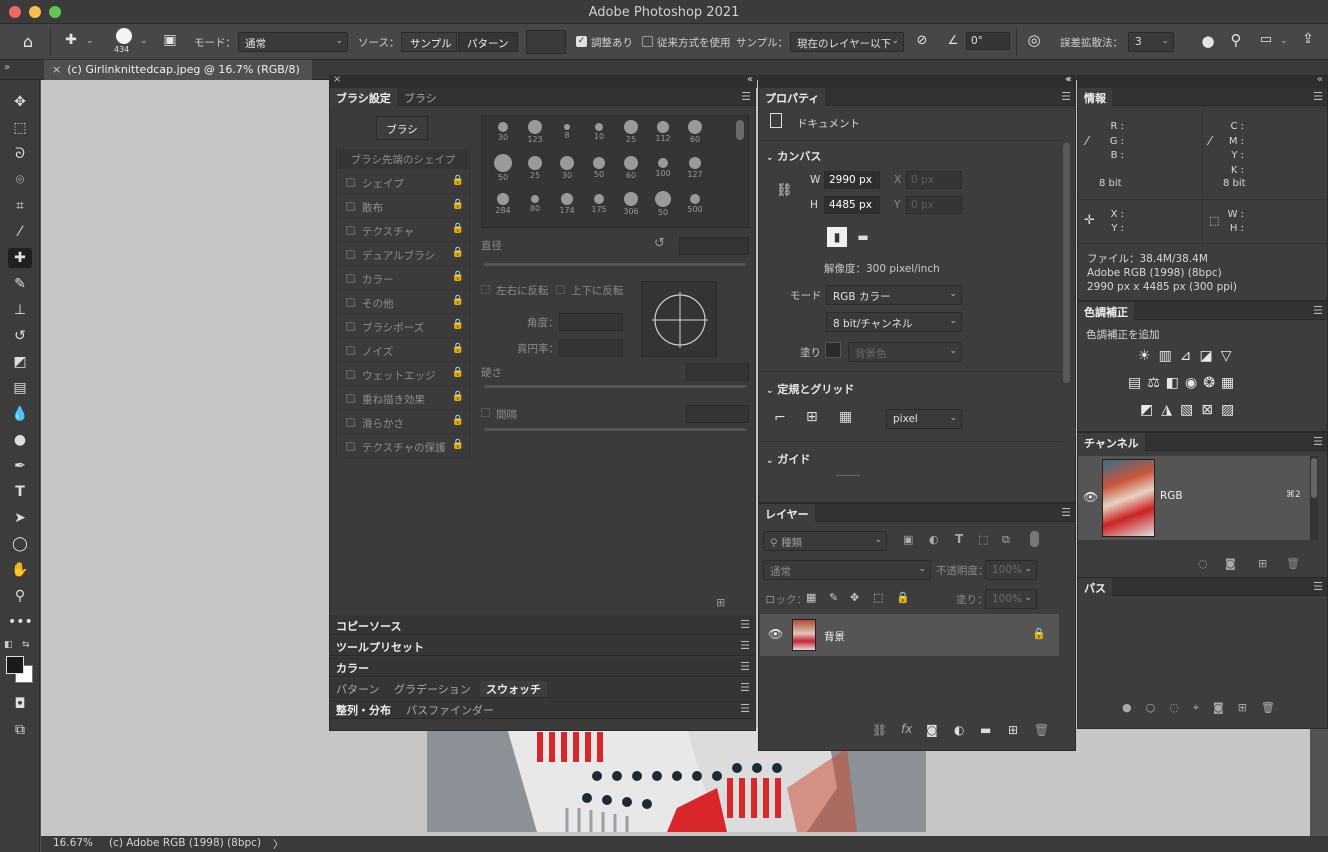  What do you see at coordinates (20, 154) in the screenshot?
I see `lasso-tool-icon: ᘐ` at bounding box center [20, 154].